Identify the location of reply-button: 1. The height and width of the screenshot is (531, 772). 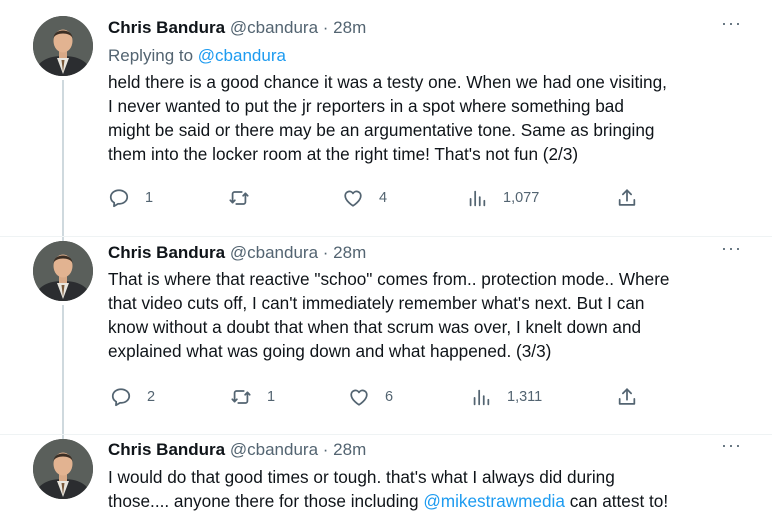
(130, 198).